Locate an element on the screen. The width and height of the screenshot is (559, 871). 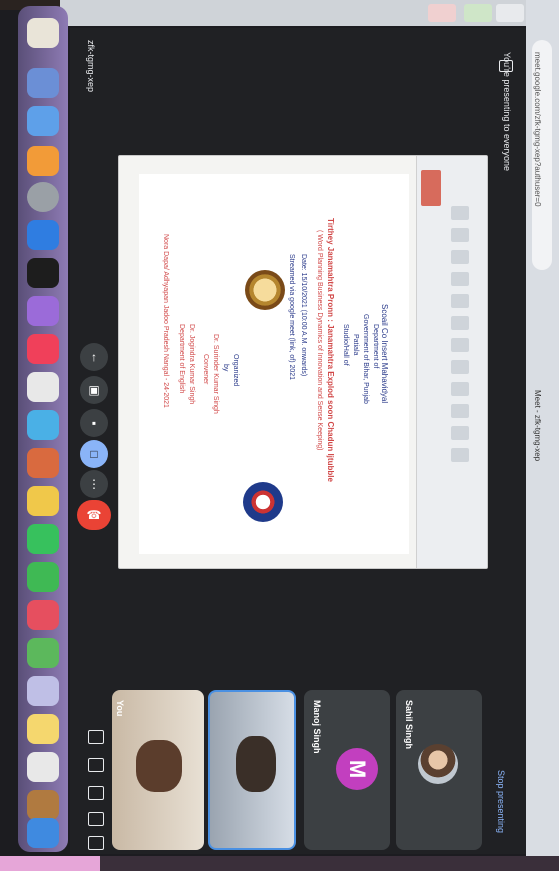
activities-icon is located at coordinates (96, 819).